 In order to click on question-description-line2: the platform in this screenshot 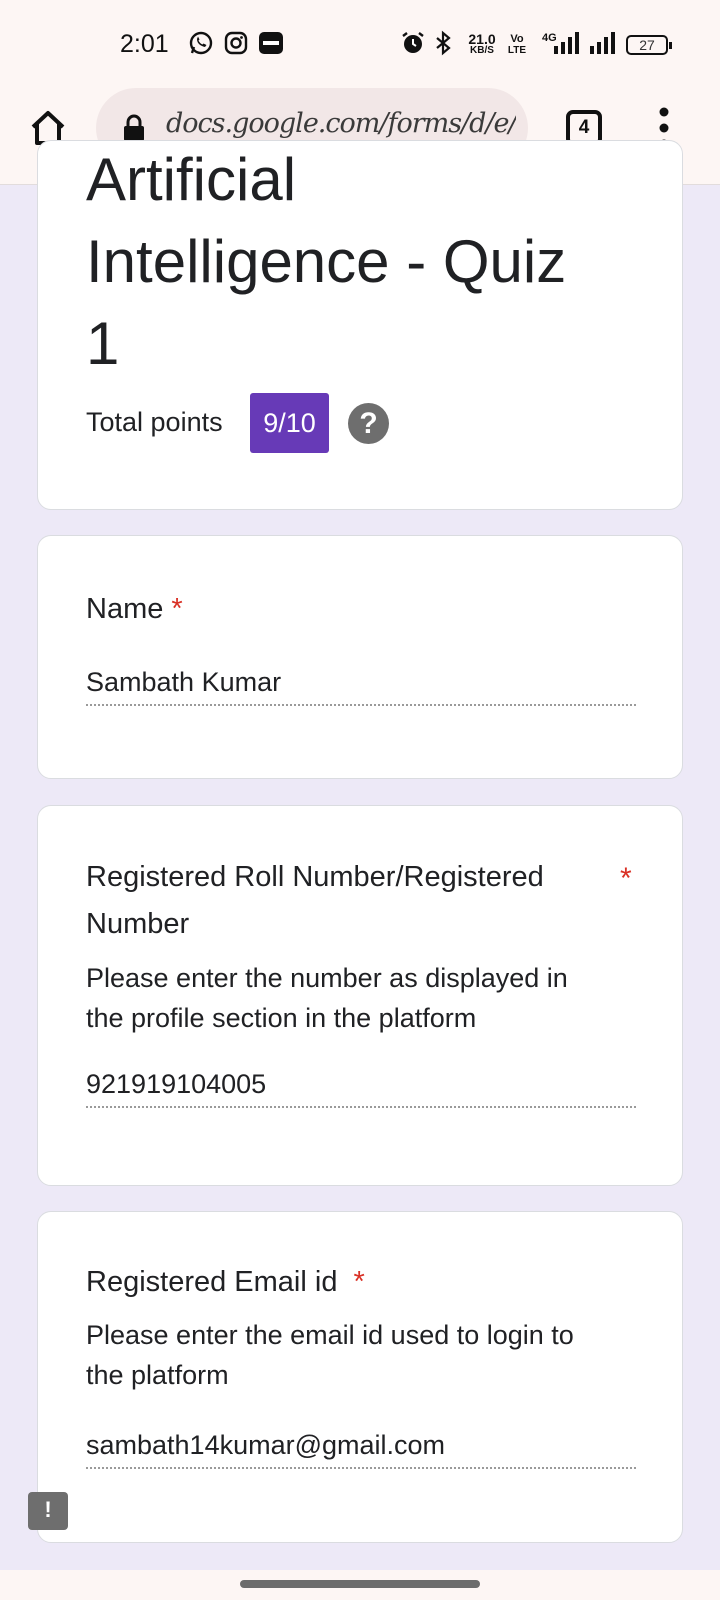, I will do `click(157, 1375)`.